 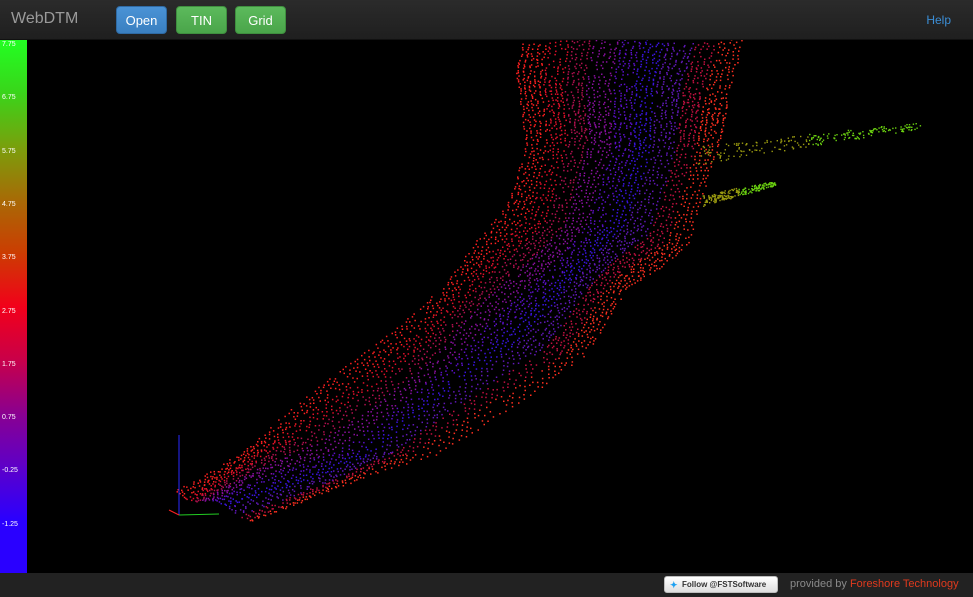 I want to click on grid-button: Grid, so click(x=260, y=20).